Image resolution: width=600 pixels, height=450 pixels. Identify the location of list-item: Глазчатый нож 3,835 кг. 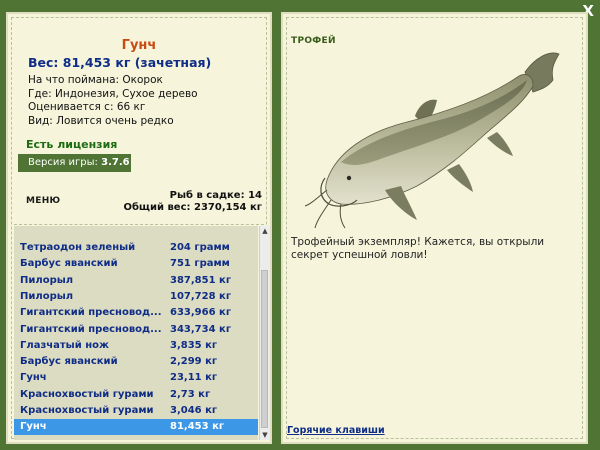
(136, 346).